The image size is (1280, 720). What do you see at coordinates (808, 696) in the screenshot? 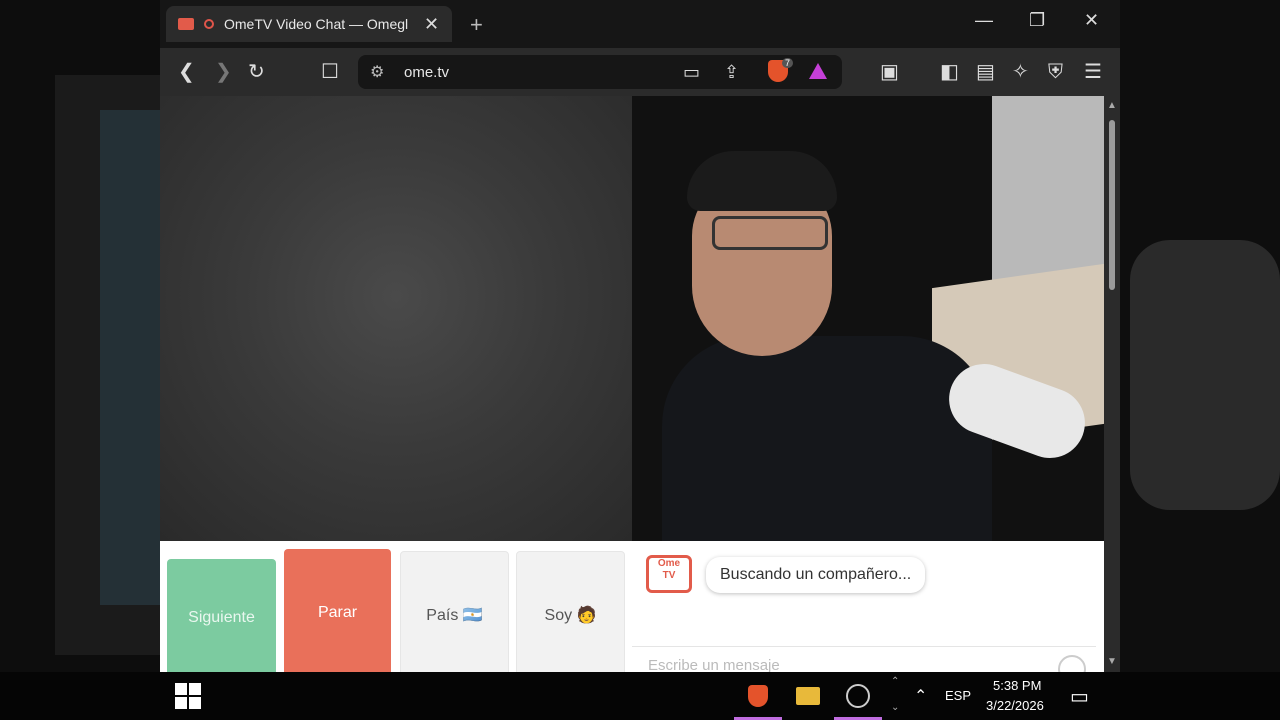
I see `file-explorer-icon` at bounding box center [808, 696].